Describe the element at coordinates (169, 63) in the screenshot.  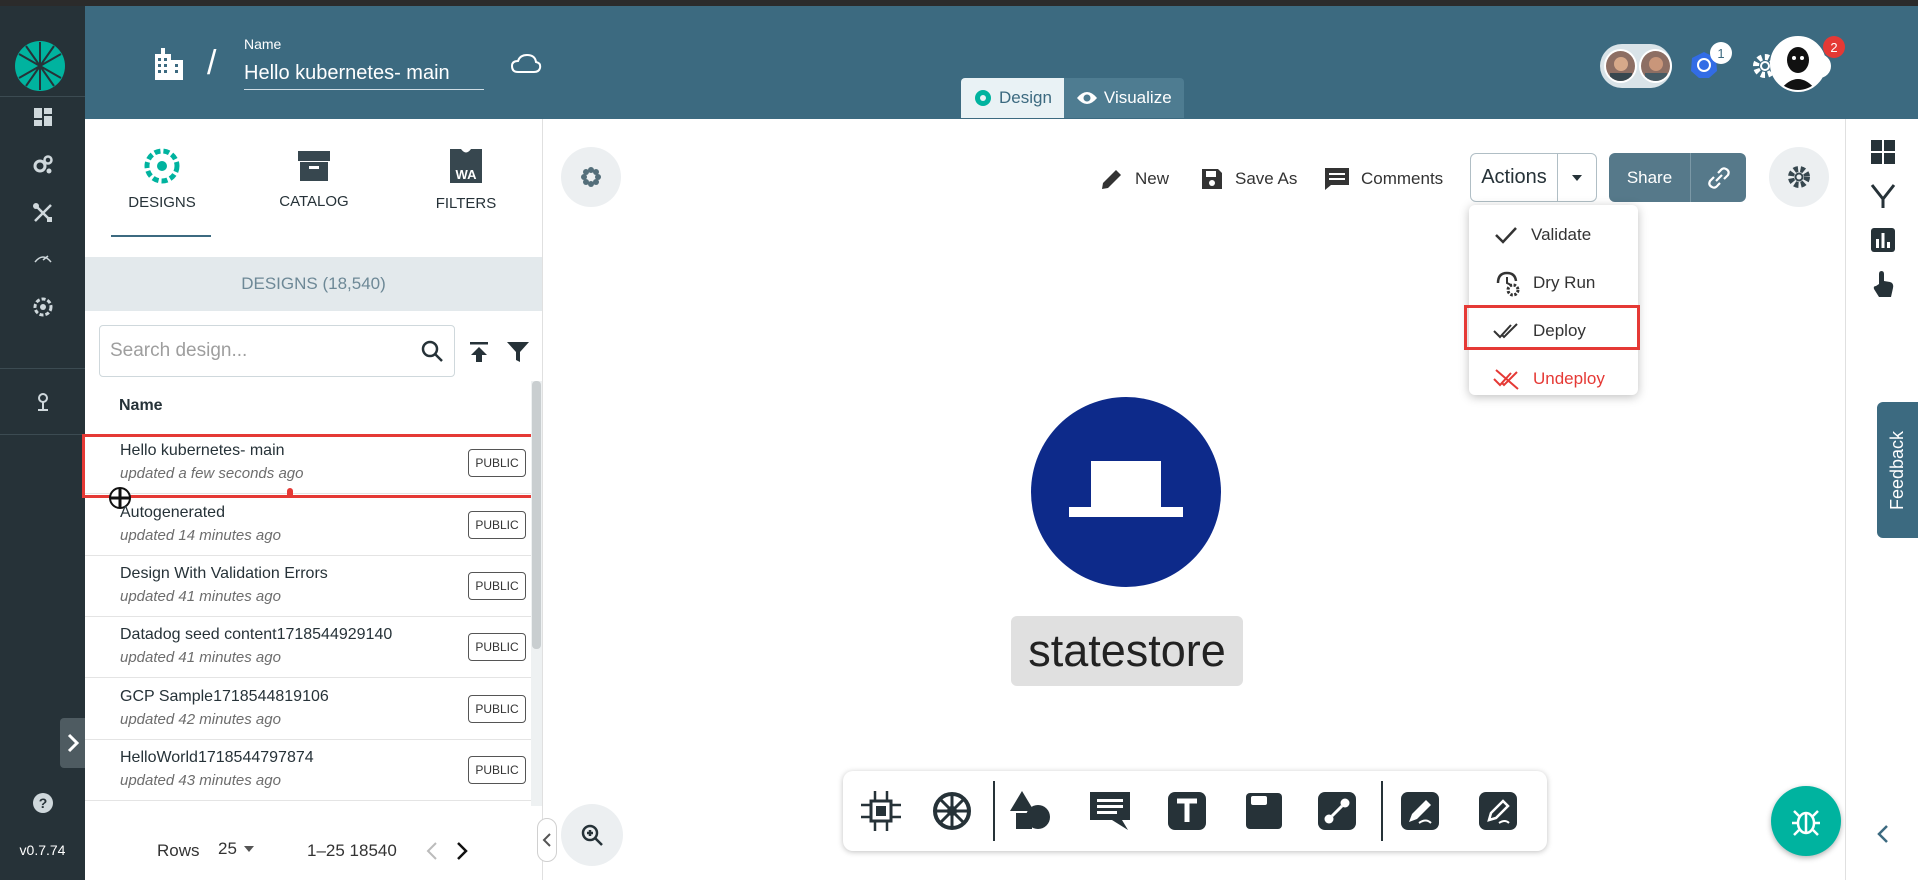
I see `organization-building-icon` at that location.